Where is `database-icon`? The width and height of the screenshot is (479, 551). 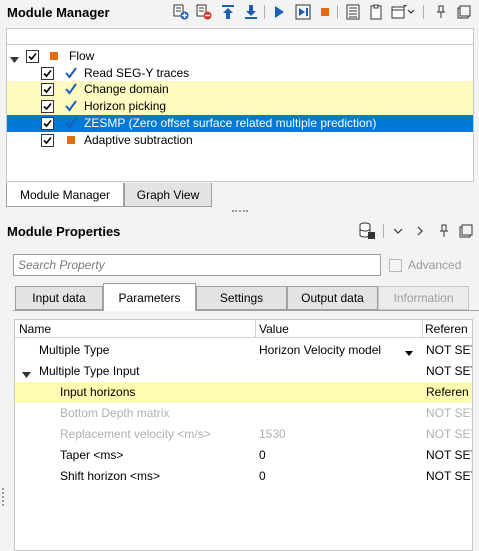
database-icon is located at coordinates (367, 231).